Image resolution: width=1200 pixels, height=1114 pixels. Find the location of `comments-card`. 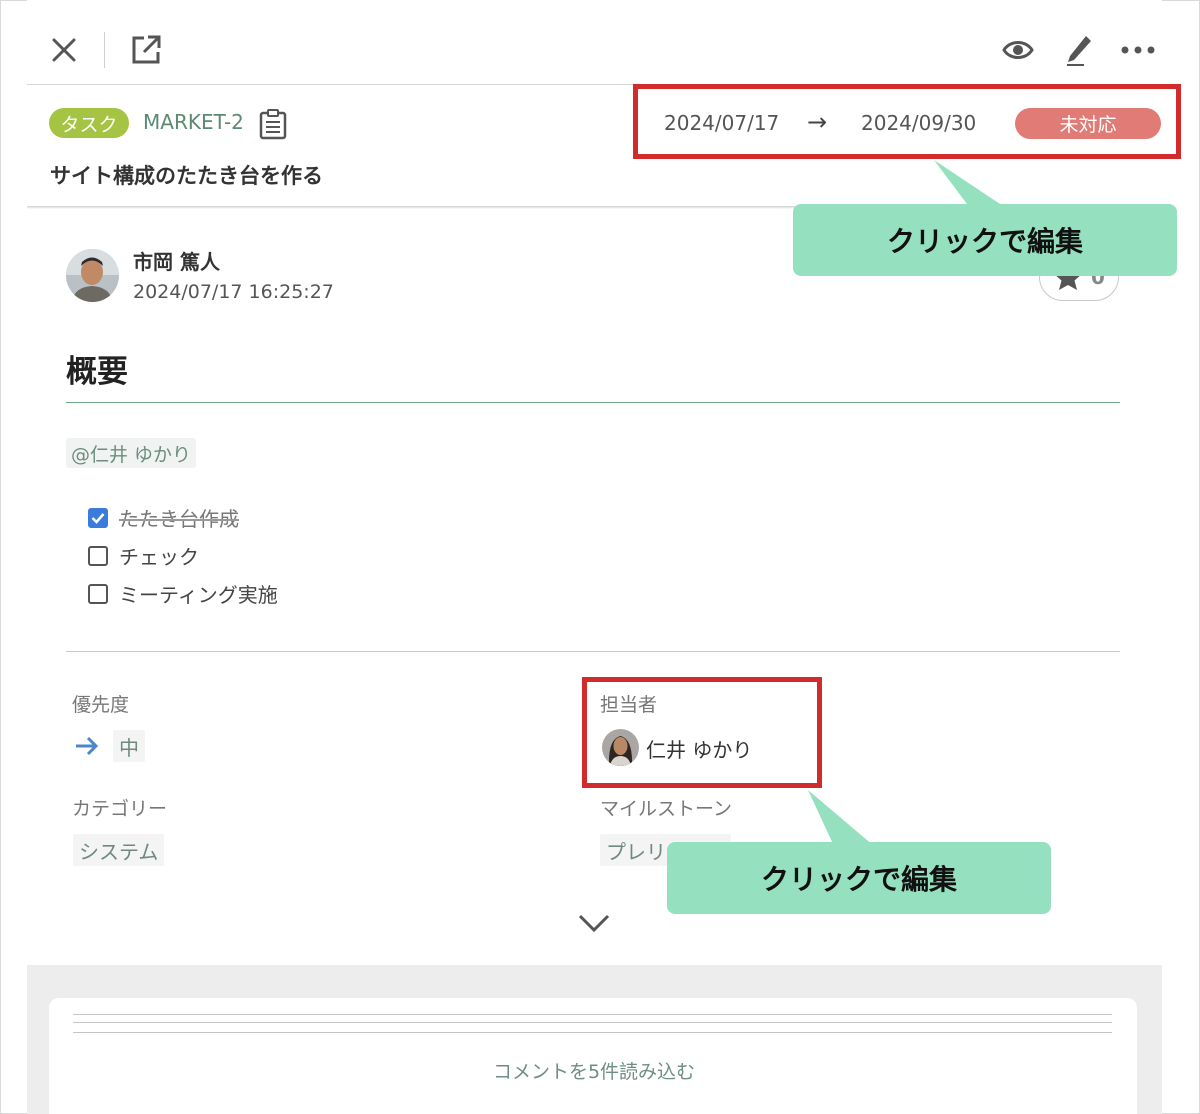

comments-card is located at coordinates (593, 1056).